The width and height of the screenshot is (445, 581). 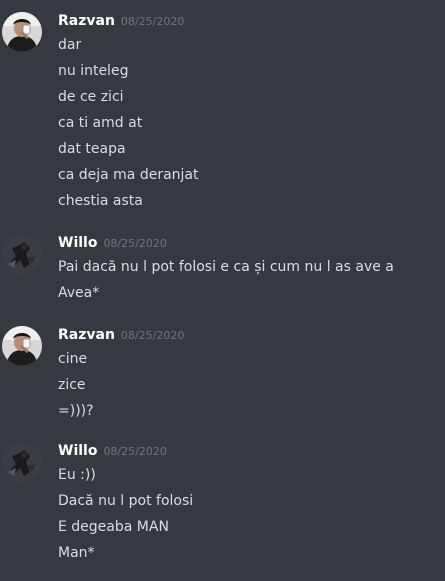 What do you see at coordinates (76, 411) in the screenshot?
I see `message-text: =)))?` at bounding box center [76, 411].